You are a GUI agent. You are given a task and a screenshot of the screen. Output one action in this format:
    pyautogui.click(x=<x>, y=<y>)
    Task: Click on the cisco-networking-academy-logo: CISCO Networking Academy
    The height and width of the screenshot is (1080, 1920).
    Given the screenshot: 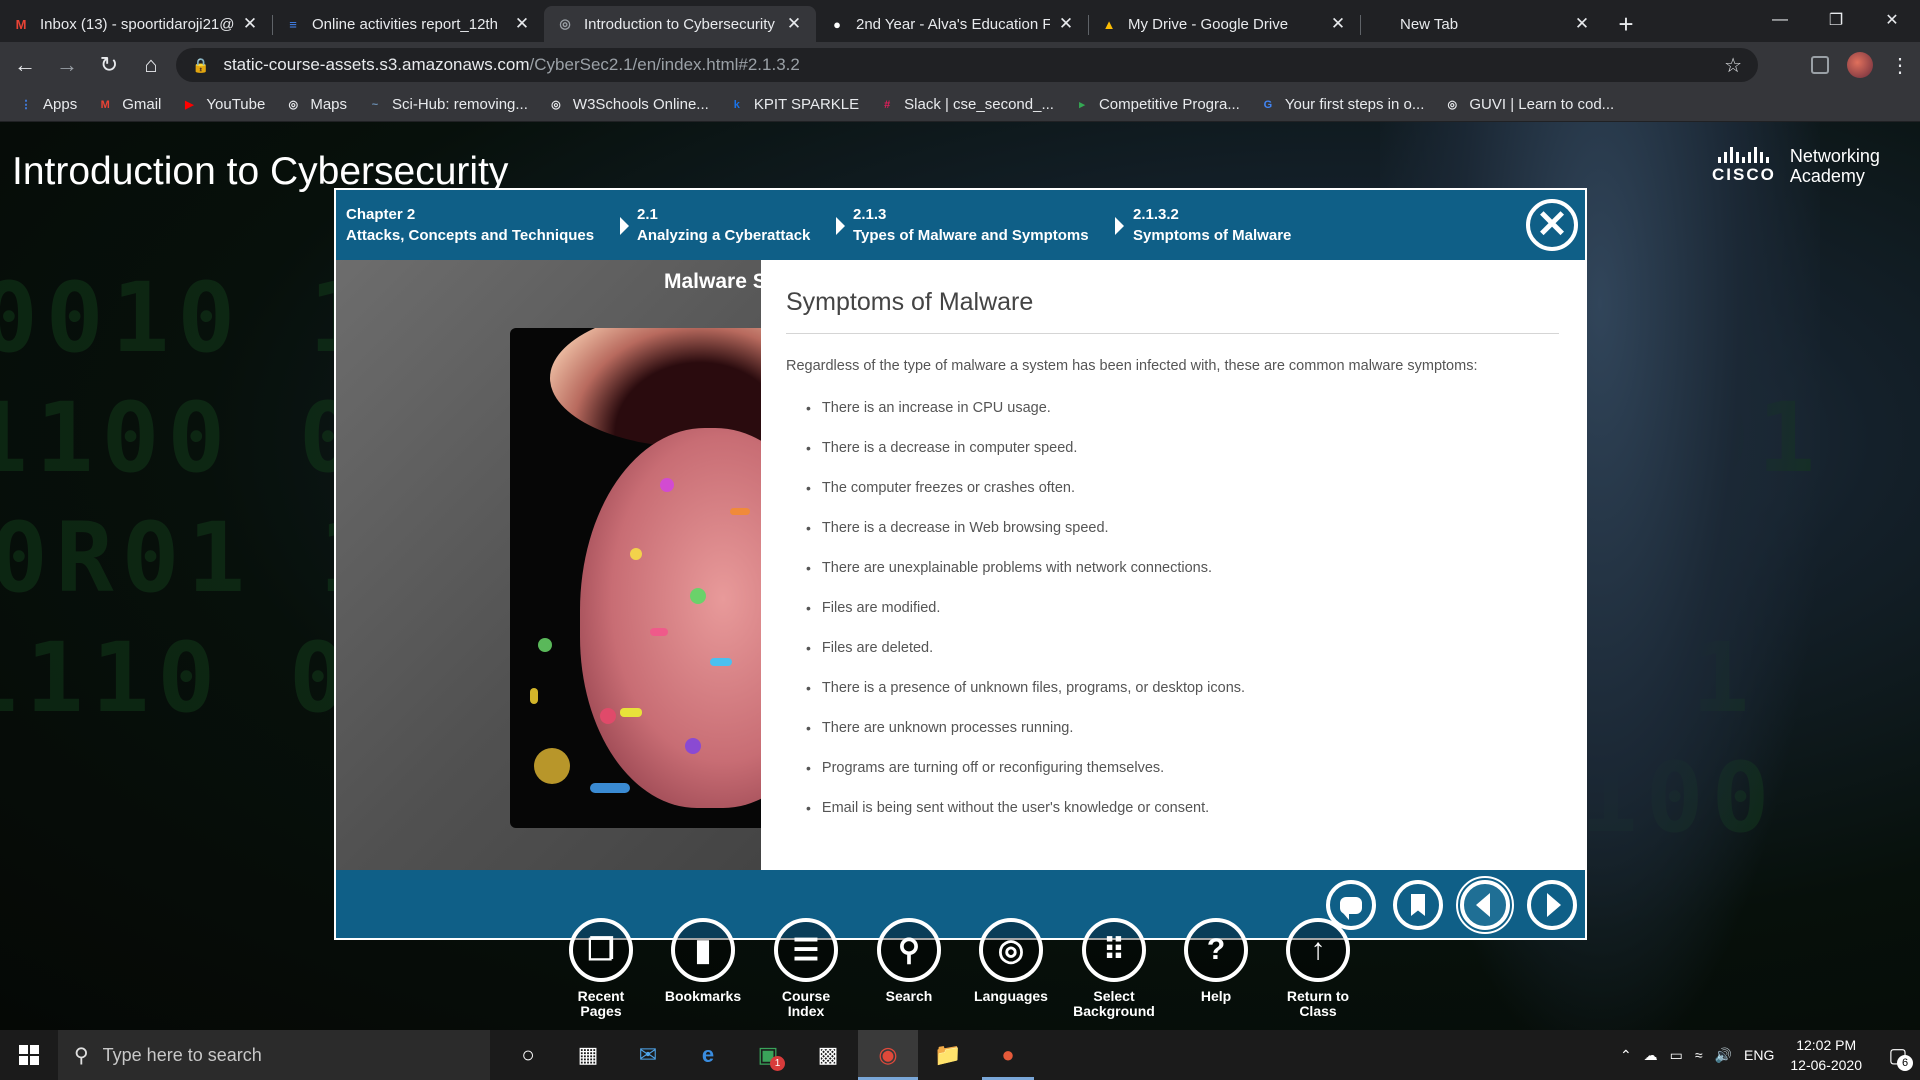 What is the action you would take?
    pyautogui.click(x=1796, y=166)
    